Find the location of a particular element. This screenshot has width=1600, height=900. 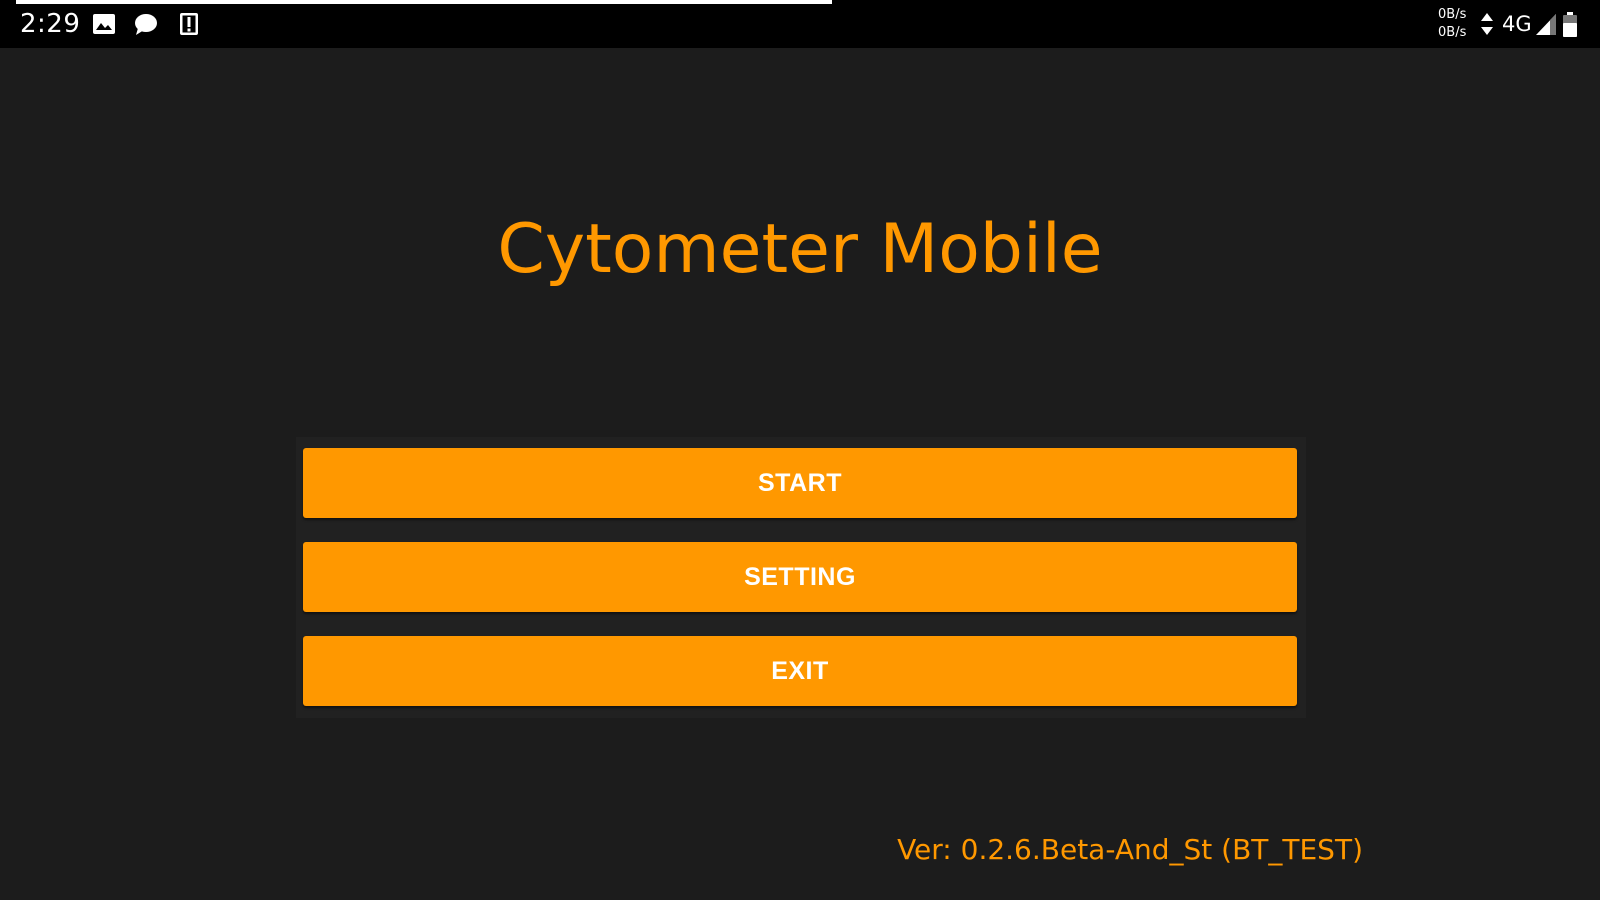

setting-button: SETTING is located at coordinates (800, 577).